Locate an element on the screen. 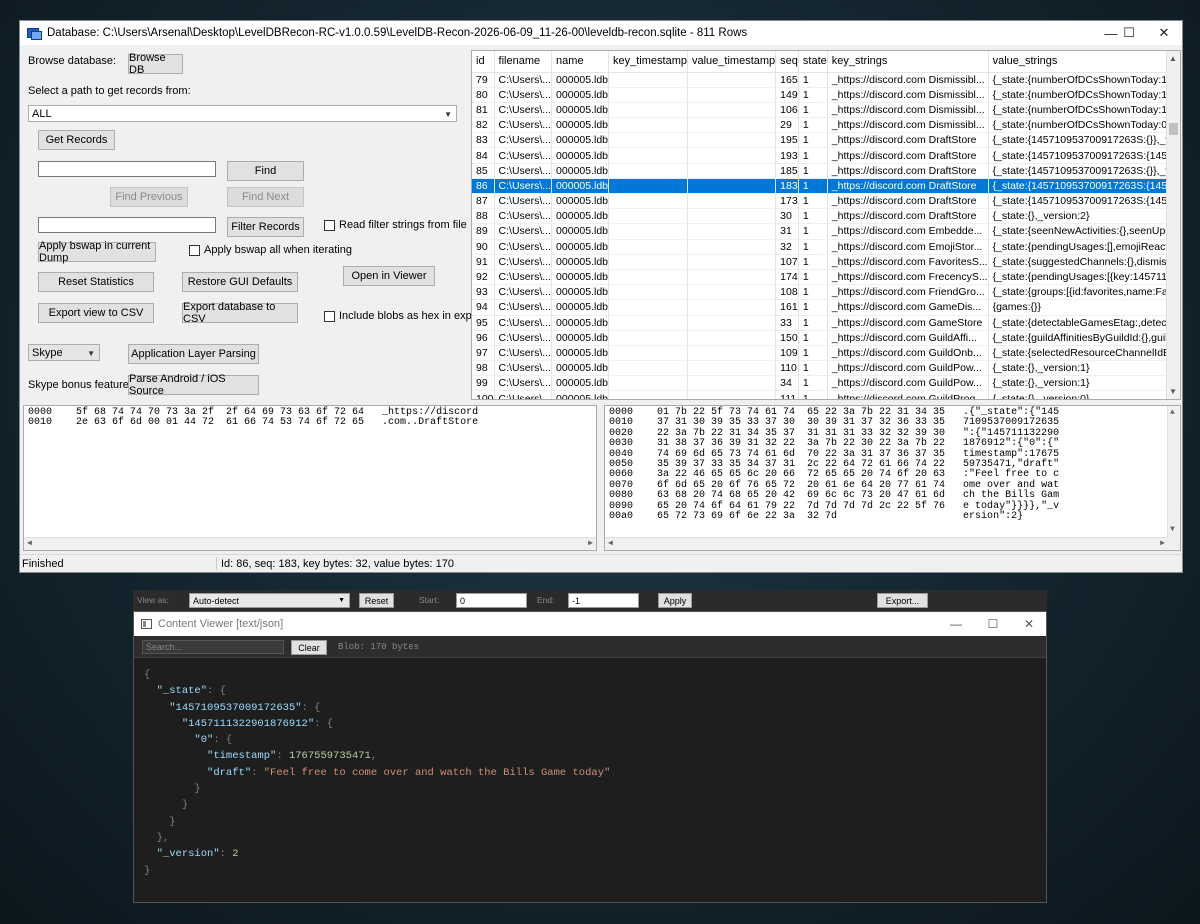 The height and width of the screenshot is (924, 1200). find-input is located at coordinates (127, 169).